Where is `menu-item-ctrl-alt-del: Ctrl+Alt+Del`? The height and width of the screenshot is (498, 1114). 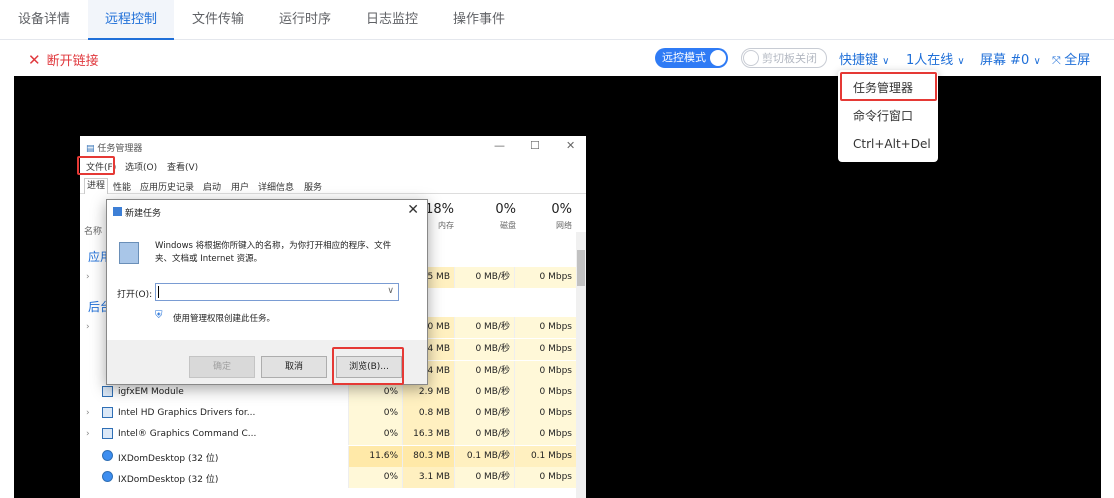
menu-item-ctrl-alt-del: Ctrl+Alt+Del is located at coordinates (888, 144).